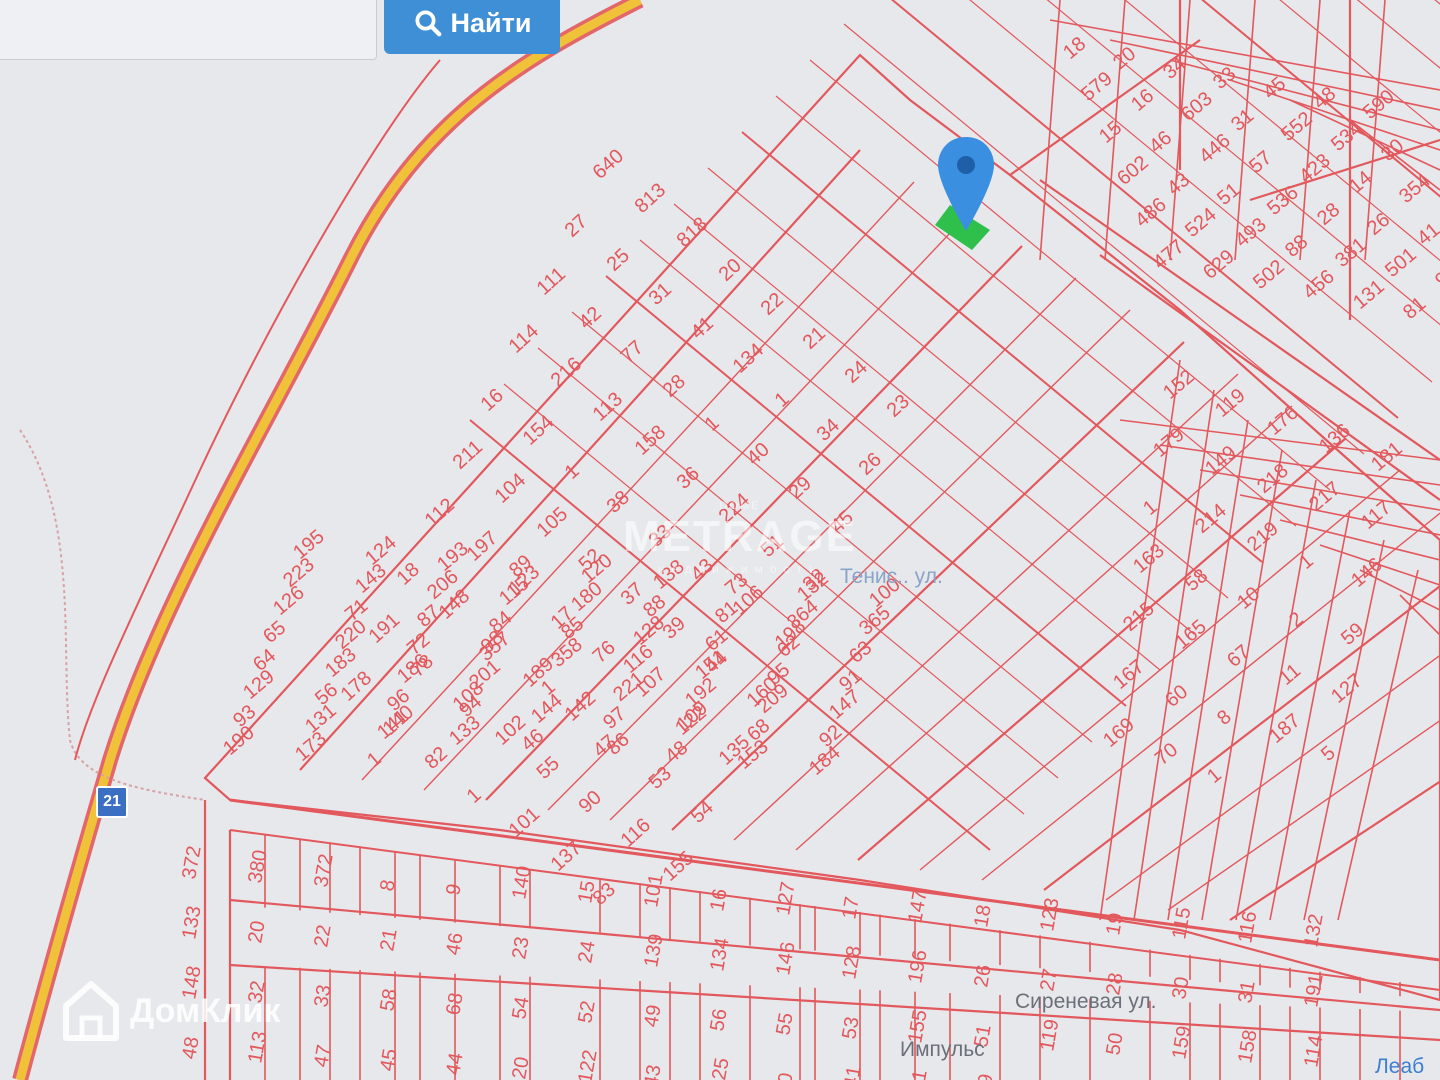  Describe the element at coordinates (491, 22) in the screenshot. I see `search-button-label: Найти` at that location.